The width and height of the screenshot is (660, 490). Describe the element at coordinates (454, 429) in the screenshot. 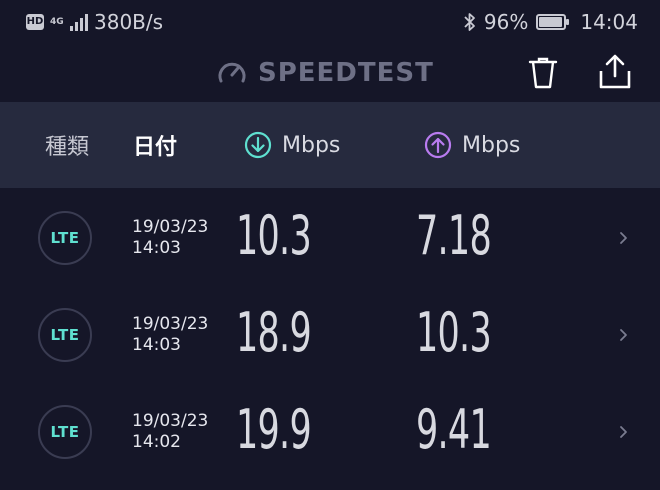

I see `upload-value: 9.41` at that location.